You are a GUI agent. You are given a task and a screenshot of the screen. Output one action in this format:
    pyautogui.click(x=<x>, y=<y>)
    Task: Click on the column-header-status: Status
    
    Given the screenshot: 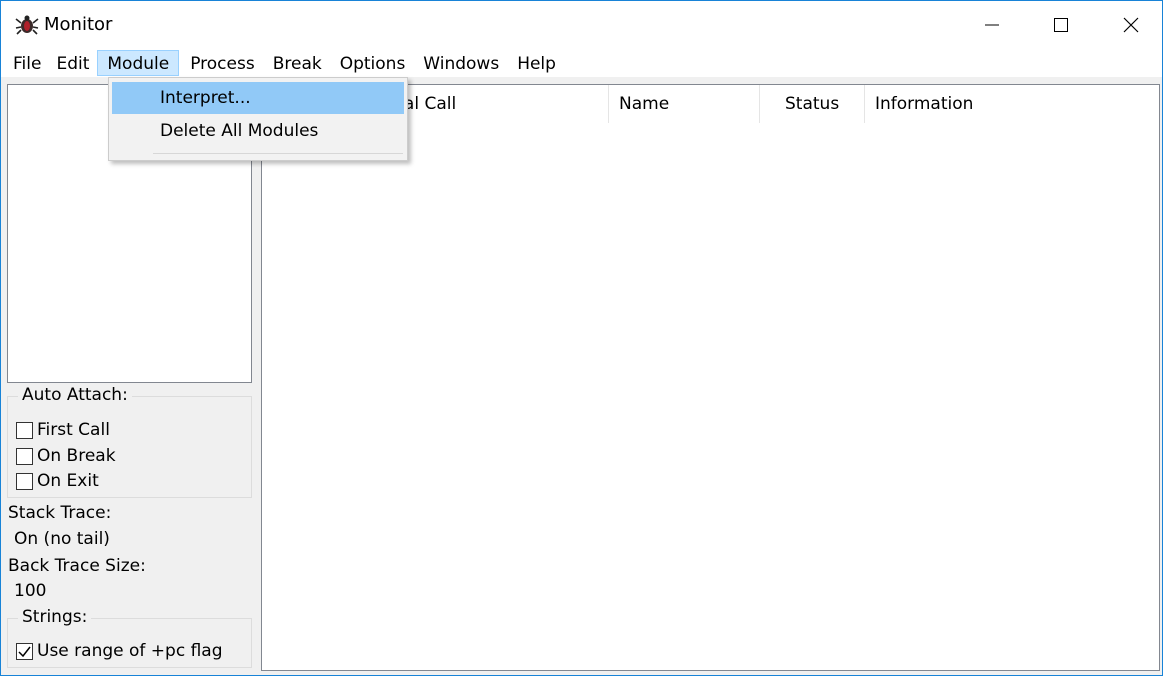 What is the action you would take?
    pyautogui.click(x=812, y=104)
    